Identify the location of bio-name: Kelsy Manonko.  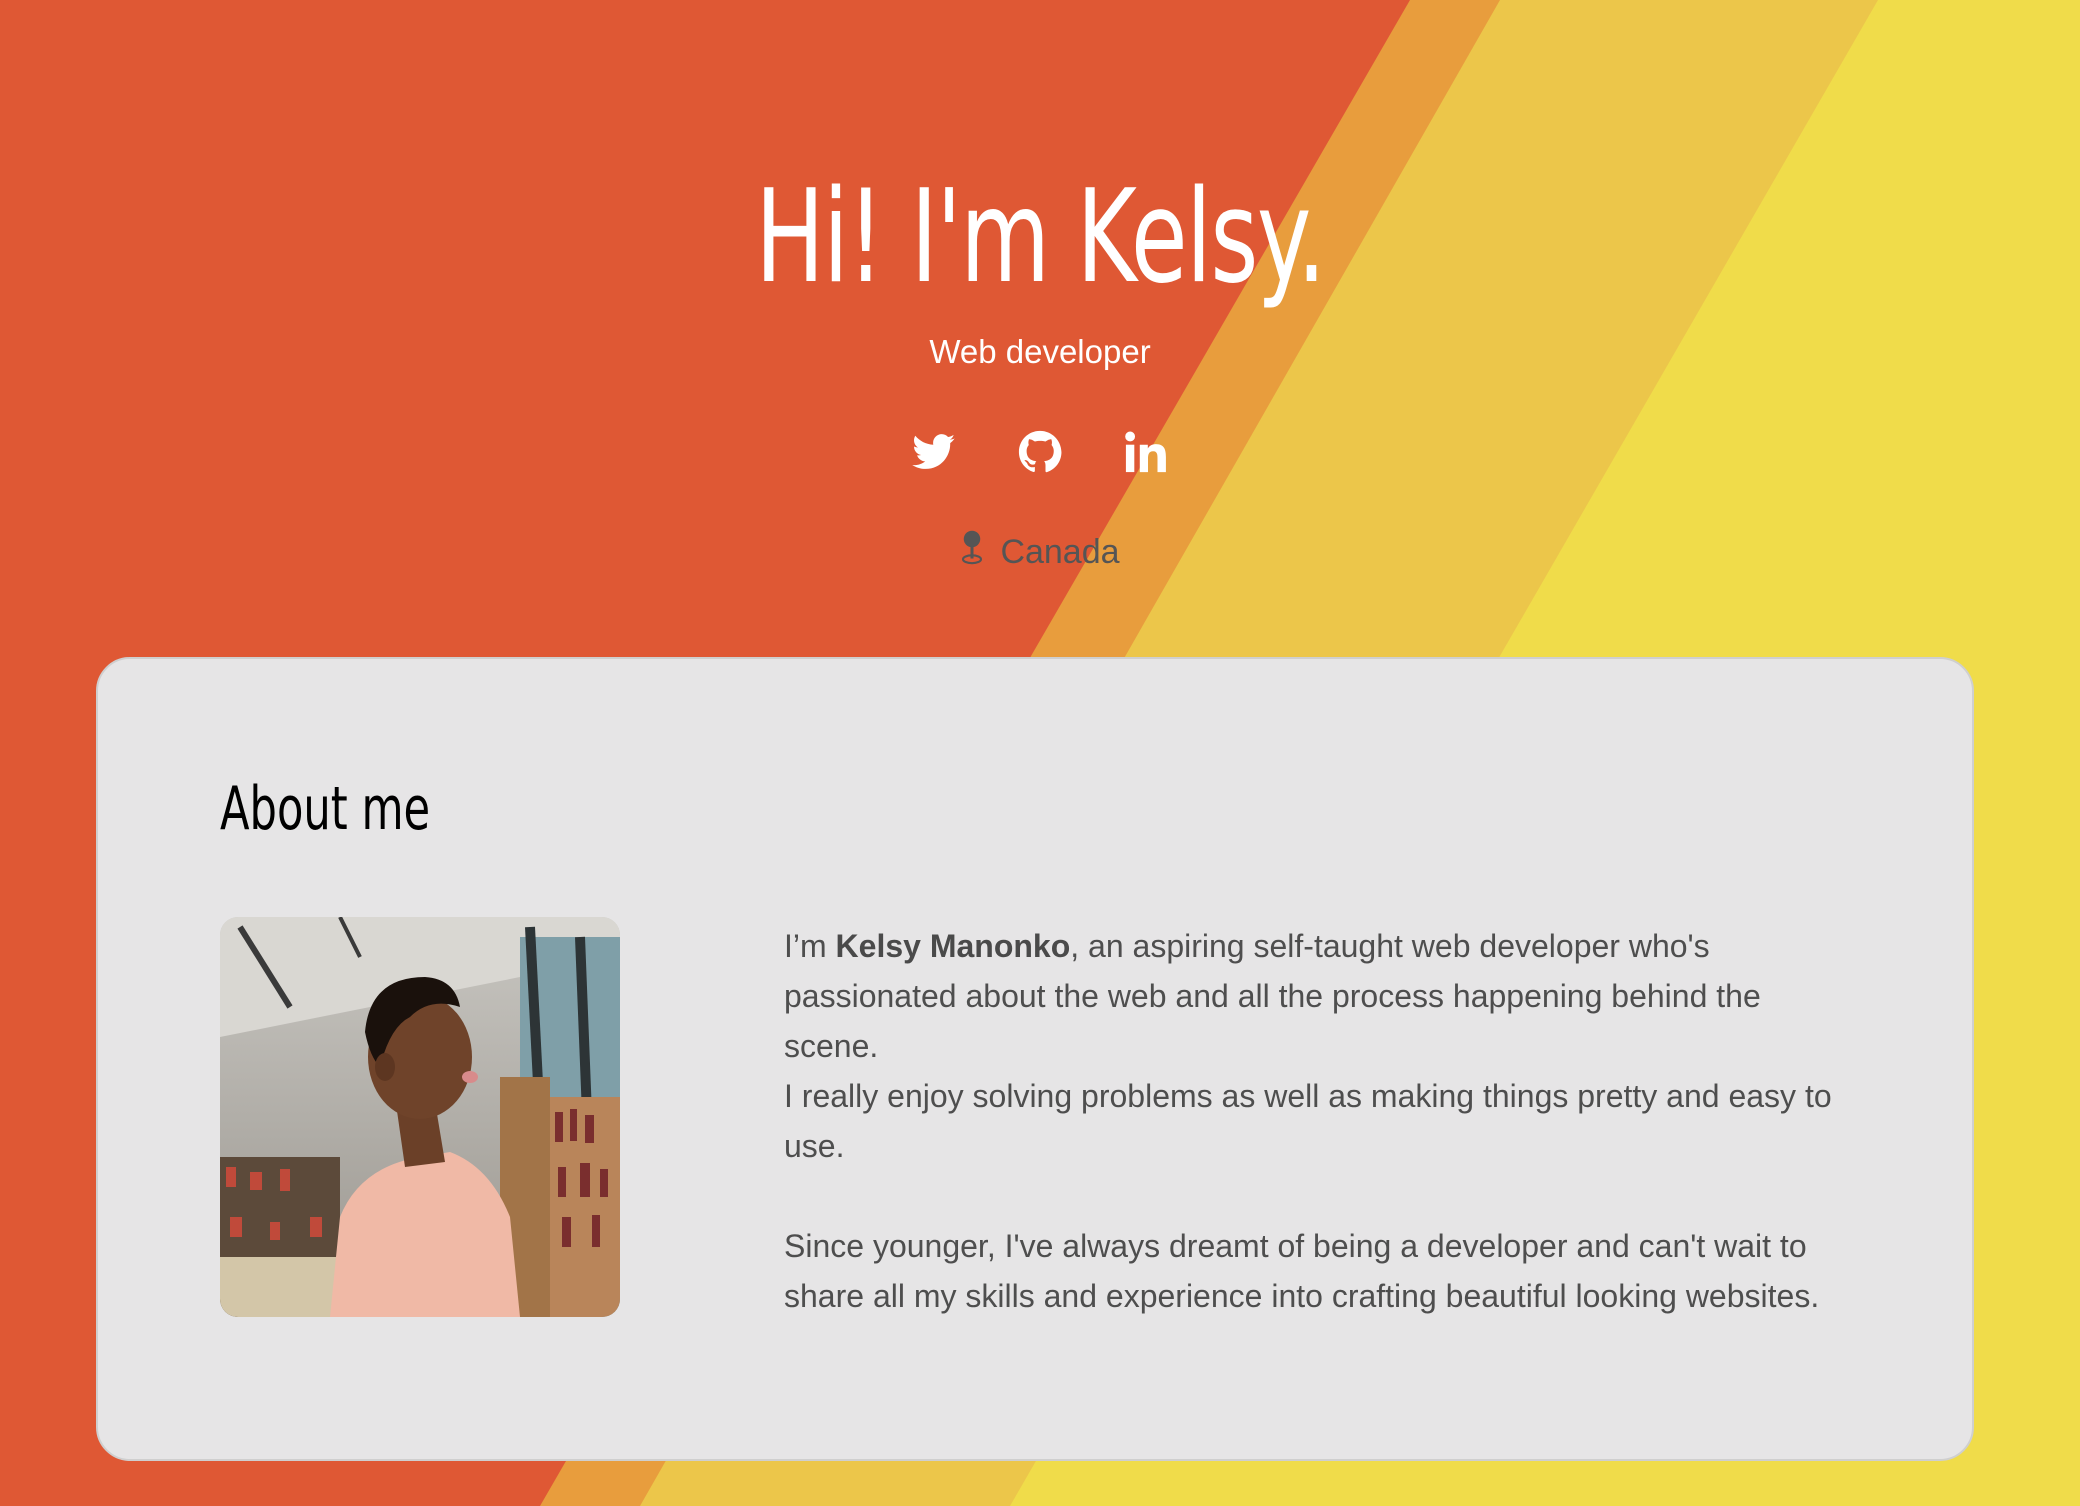
(953, 946).